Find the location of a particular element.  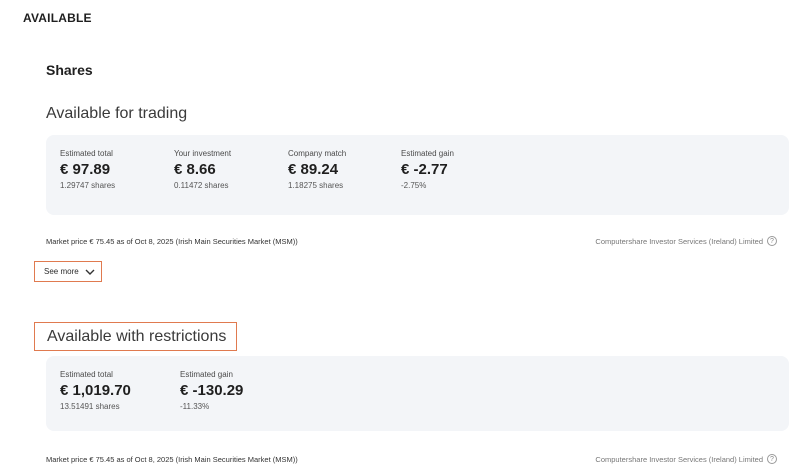

metric-estimated-gain: Estimated gain € -2.77 -2.75% is located at coordinates (427, 169).